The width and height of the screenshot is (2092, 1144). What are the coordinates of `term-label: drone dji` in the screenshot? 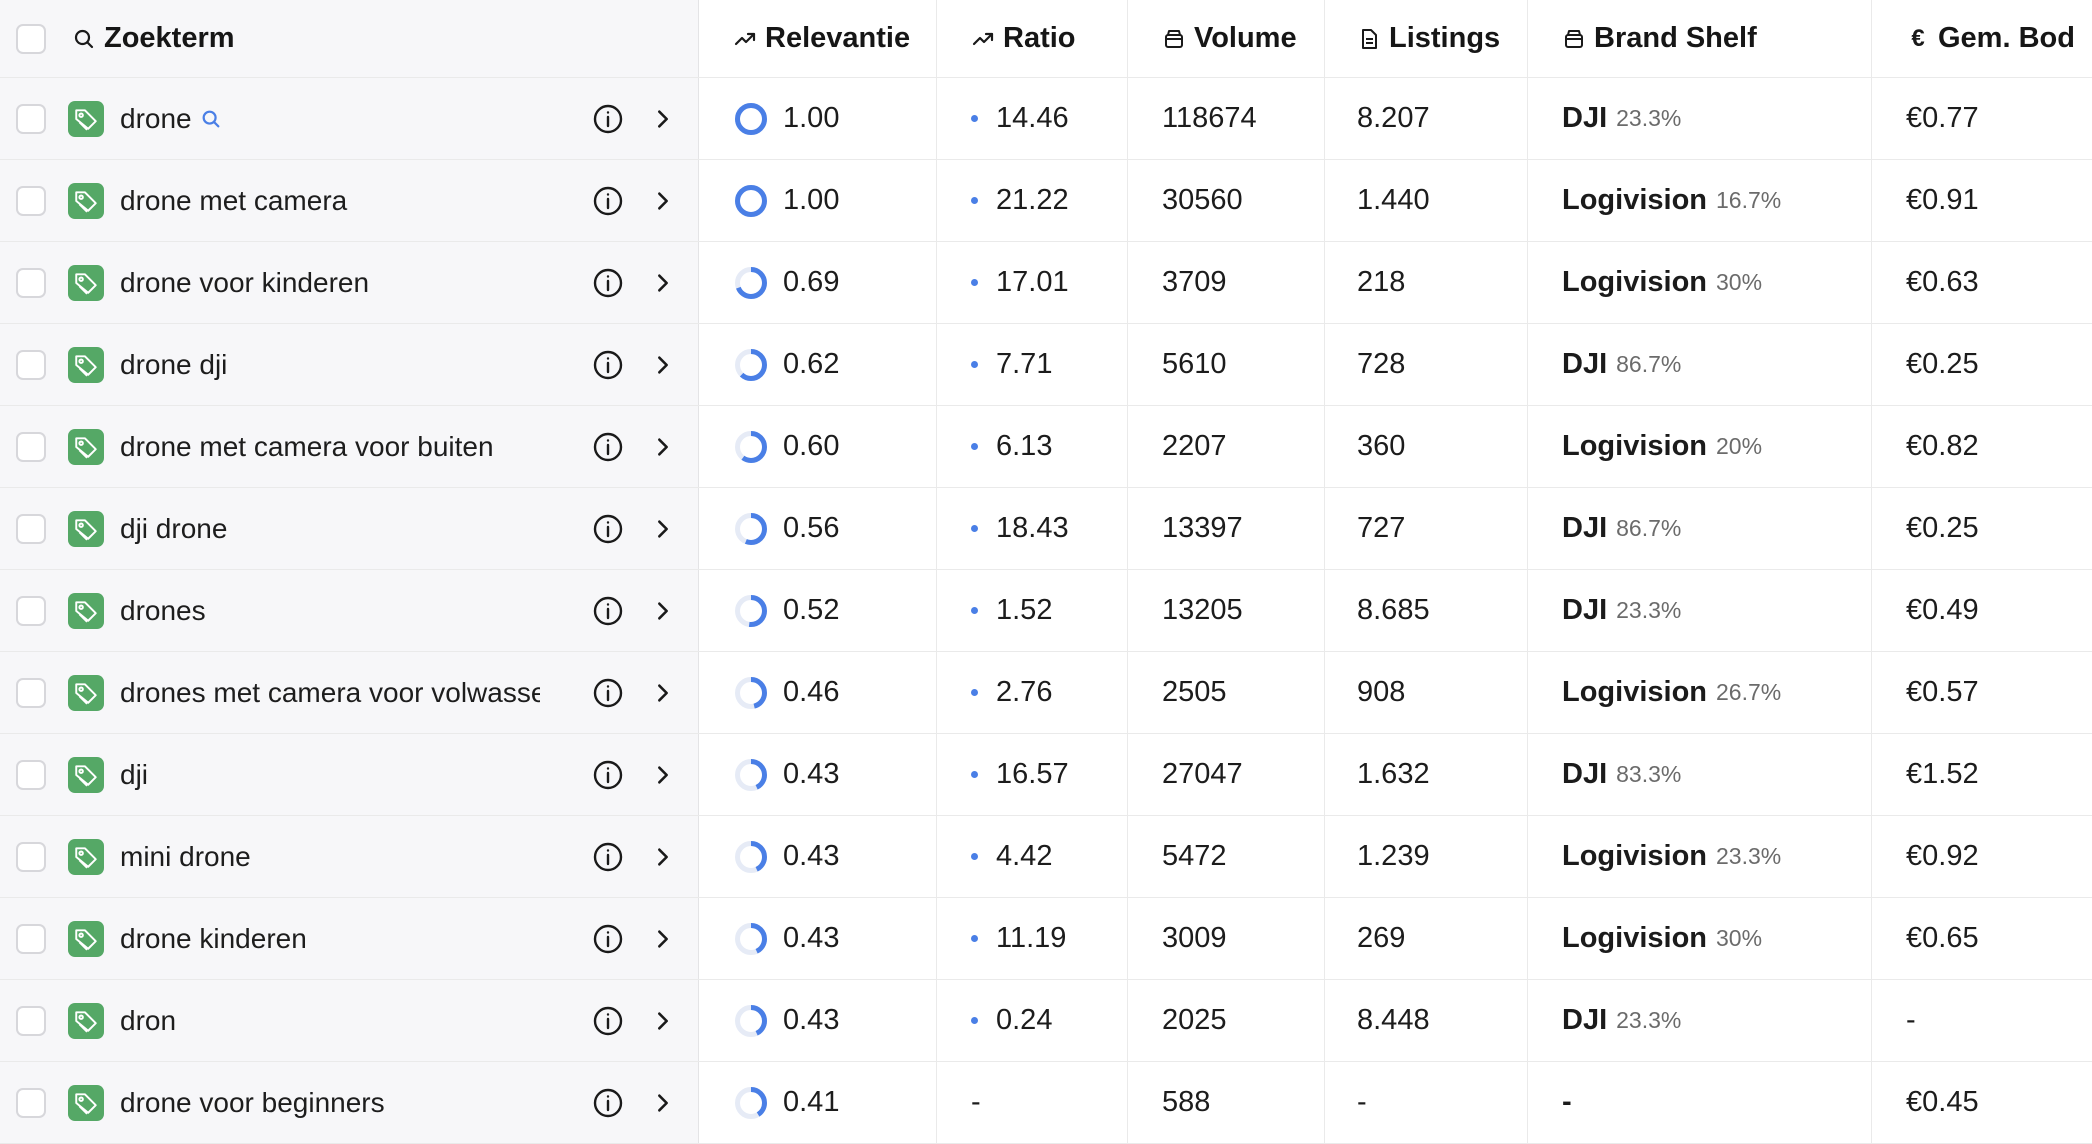 It's located at (330, 365).